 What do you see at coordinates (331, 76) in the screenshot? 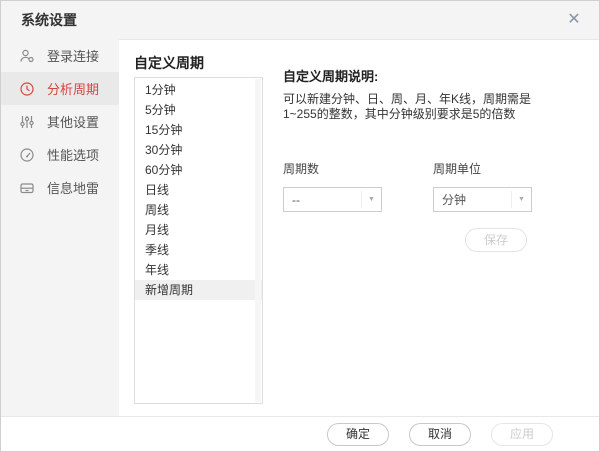
I see `detail-heading: 自定义周期说明:` at bounding box center [331, 76].